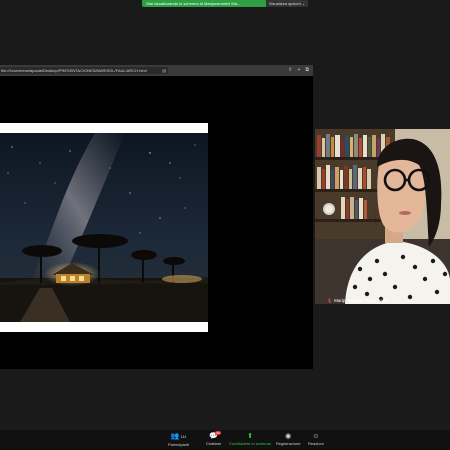 This screenshot has height=450, width=450. I want to click on participants-button: 👥144 Partecipanti, so click(178, 439).